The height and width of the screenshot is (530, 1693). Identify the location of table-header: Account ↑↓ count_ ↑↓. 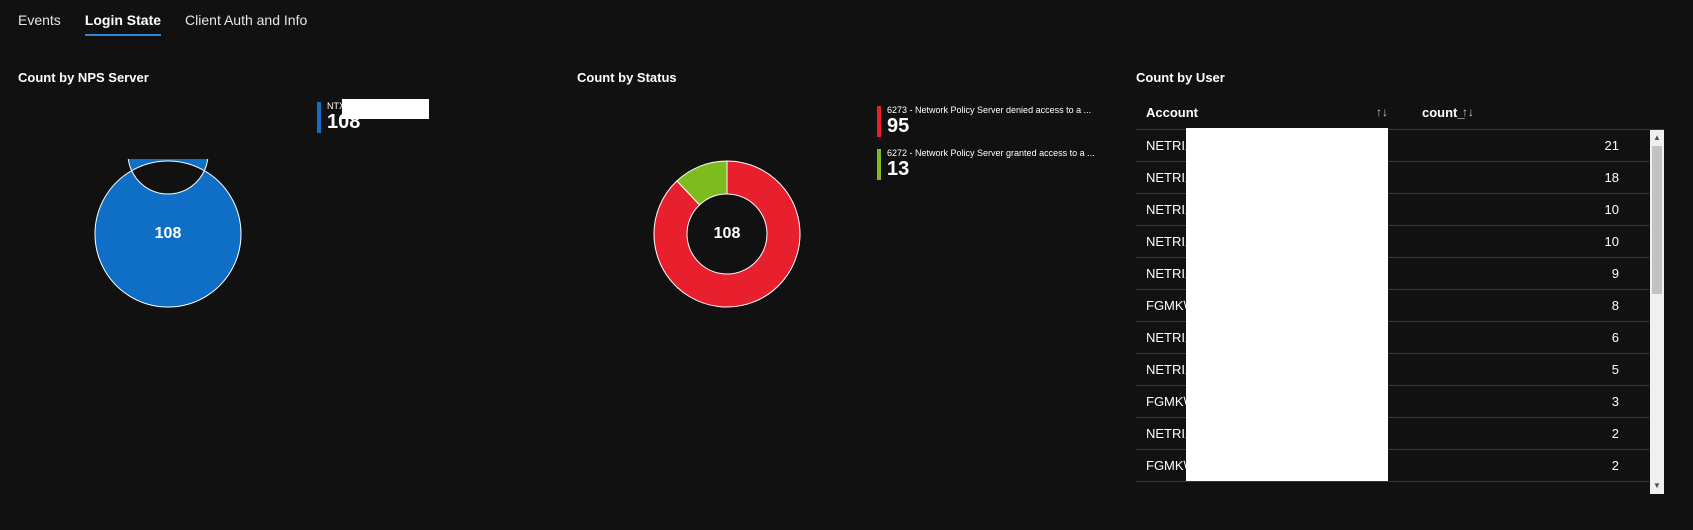
(1400, 113).